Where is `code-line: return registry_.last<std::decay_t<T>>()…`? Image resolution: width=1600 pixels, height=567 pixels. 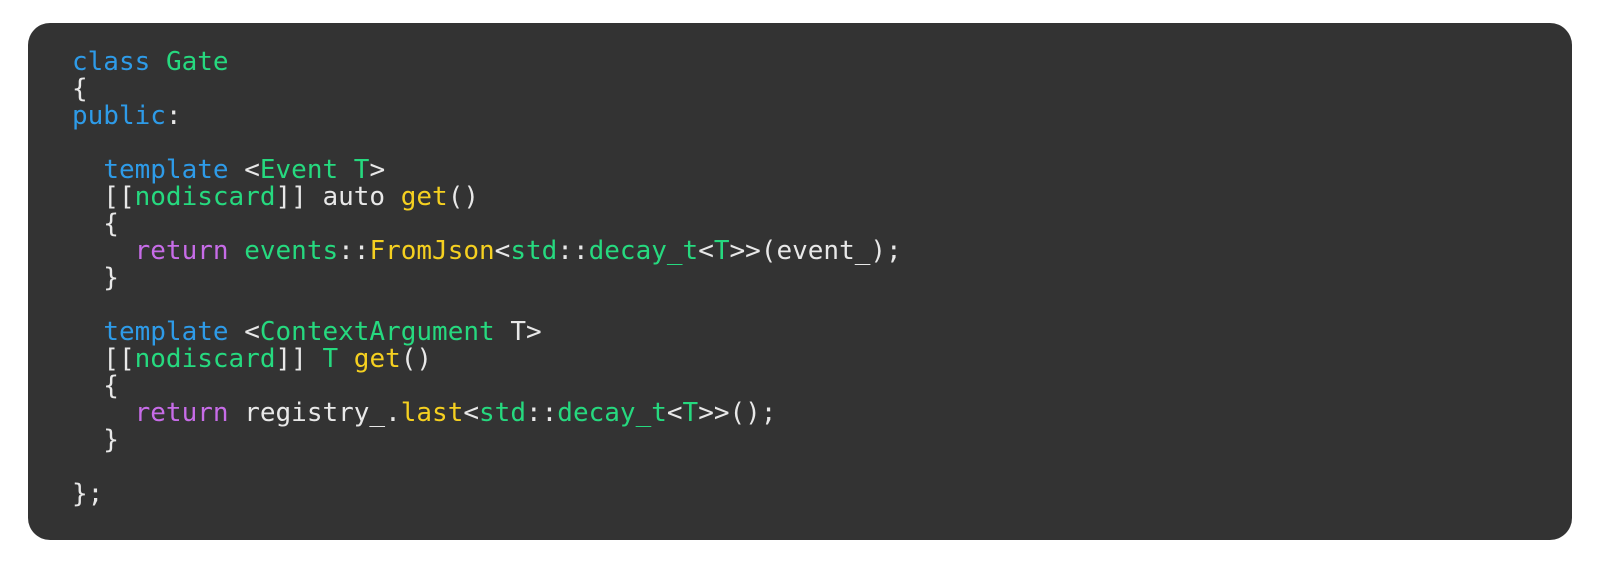
code-line: return registry_.last<std::decay_t<T>>()… is located at coordinates (822, 413).